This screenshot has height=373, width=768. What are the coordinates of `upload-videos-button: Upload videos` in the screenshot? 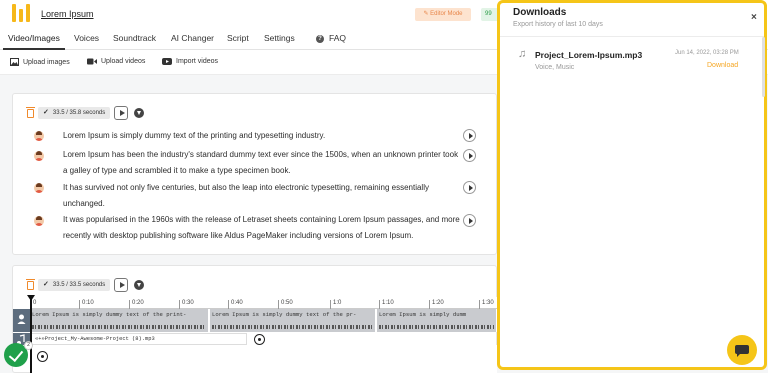 It's located at (116, 61).